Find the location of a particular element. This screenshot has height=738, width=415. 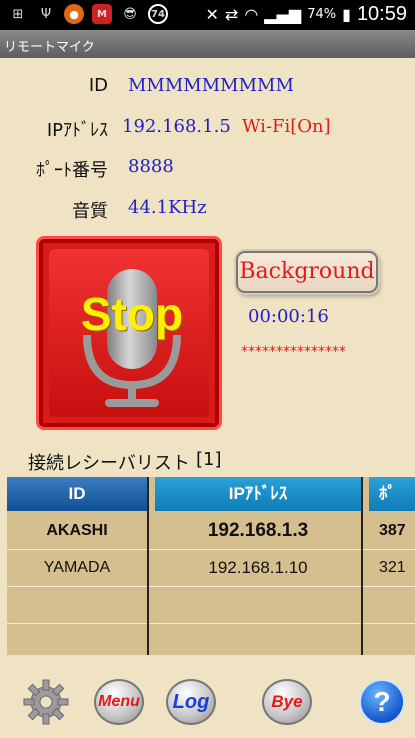

help-button: ? is located at coordinates (382, 702).